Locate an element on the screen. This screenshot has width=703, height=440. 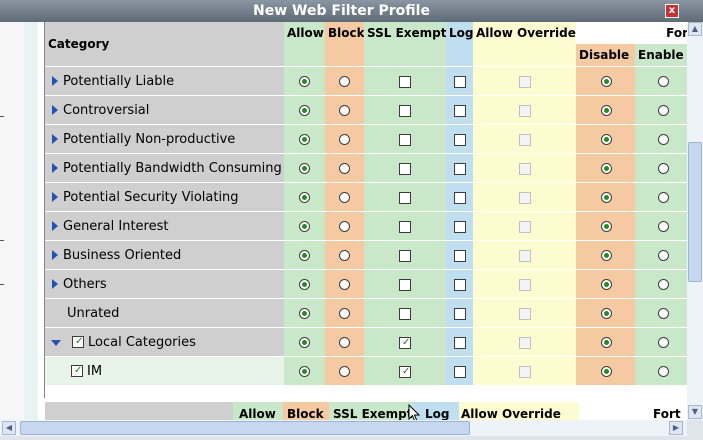
category-label: Potentially Non-productive is located at coordinates (149, 139).